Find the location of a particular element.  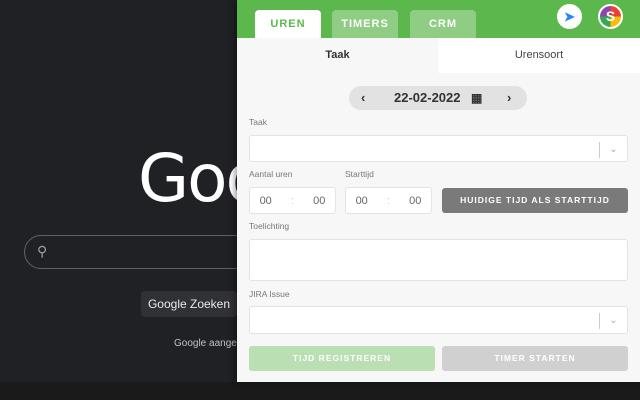

jira-issue-label: JIRA Issue is located at coordinates (269, 294).